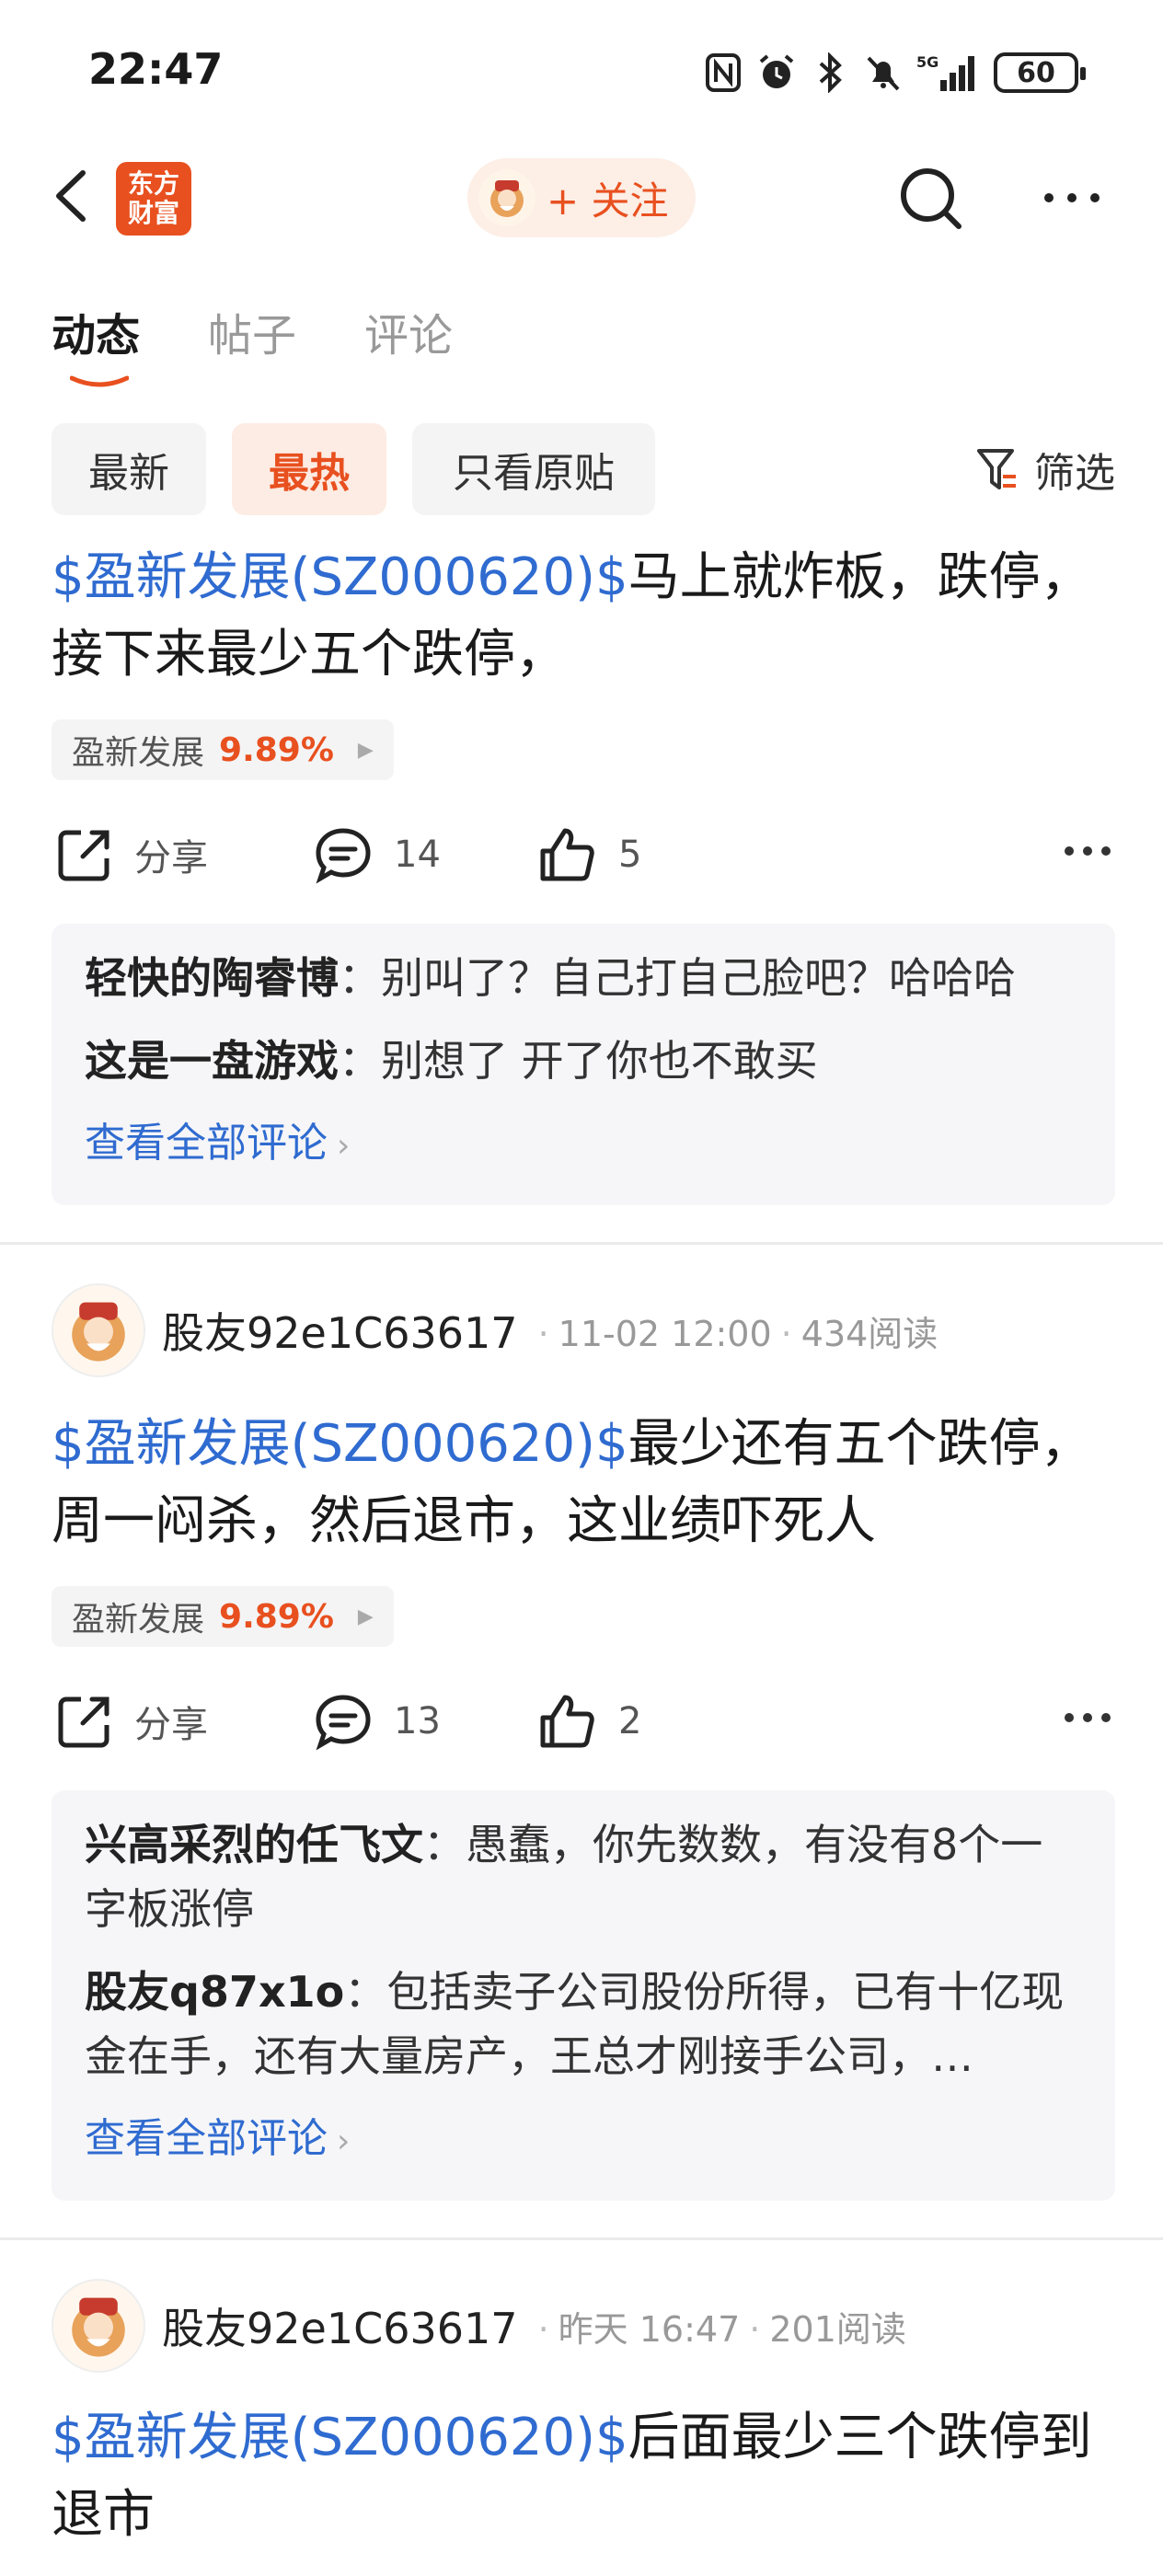 This screenshot has width=1163, height=2576. What do you see at coordinates (408, 340) in the screenshot?
I see `tab-comments: 评论` at bounding box center [408, 340].